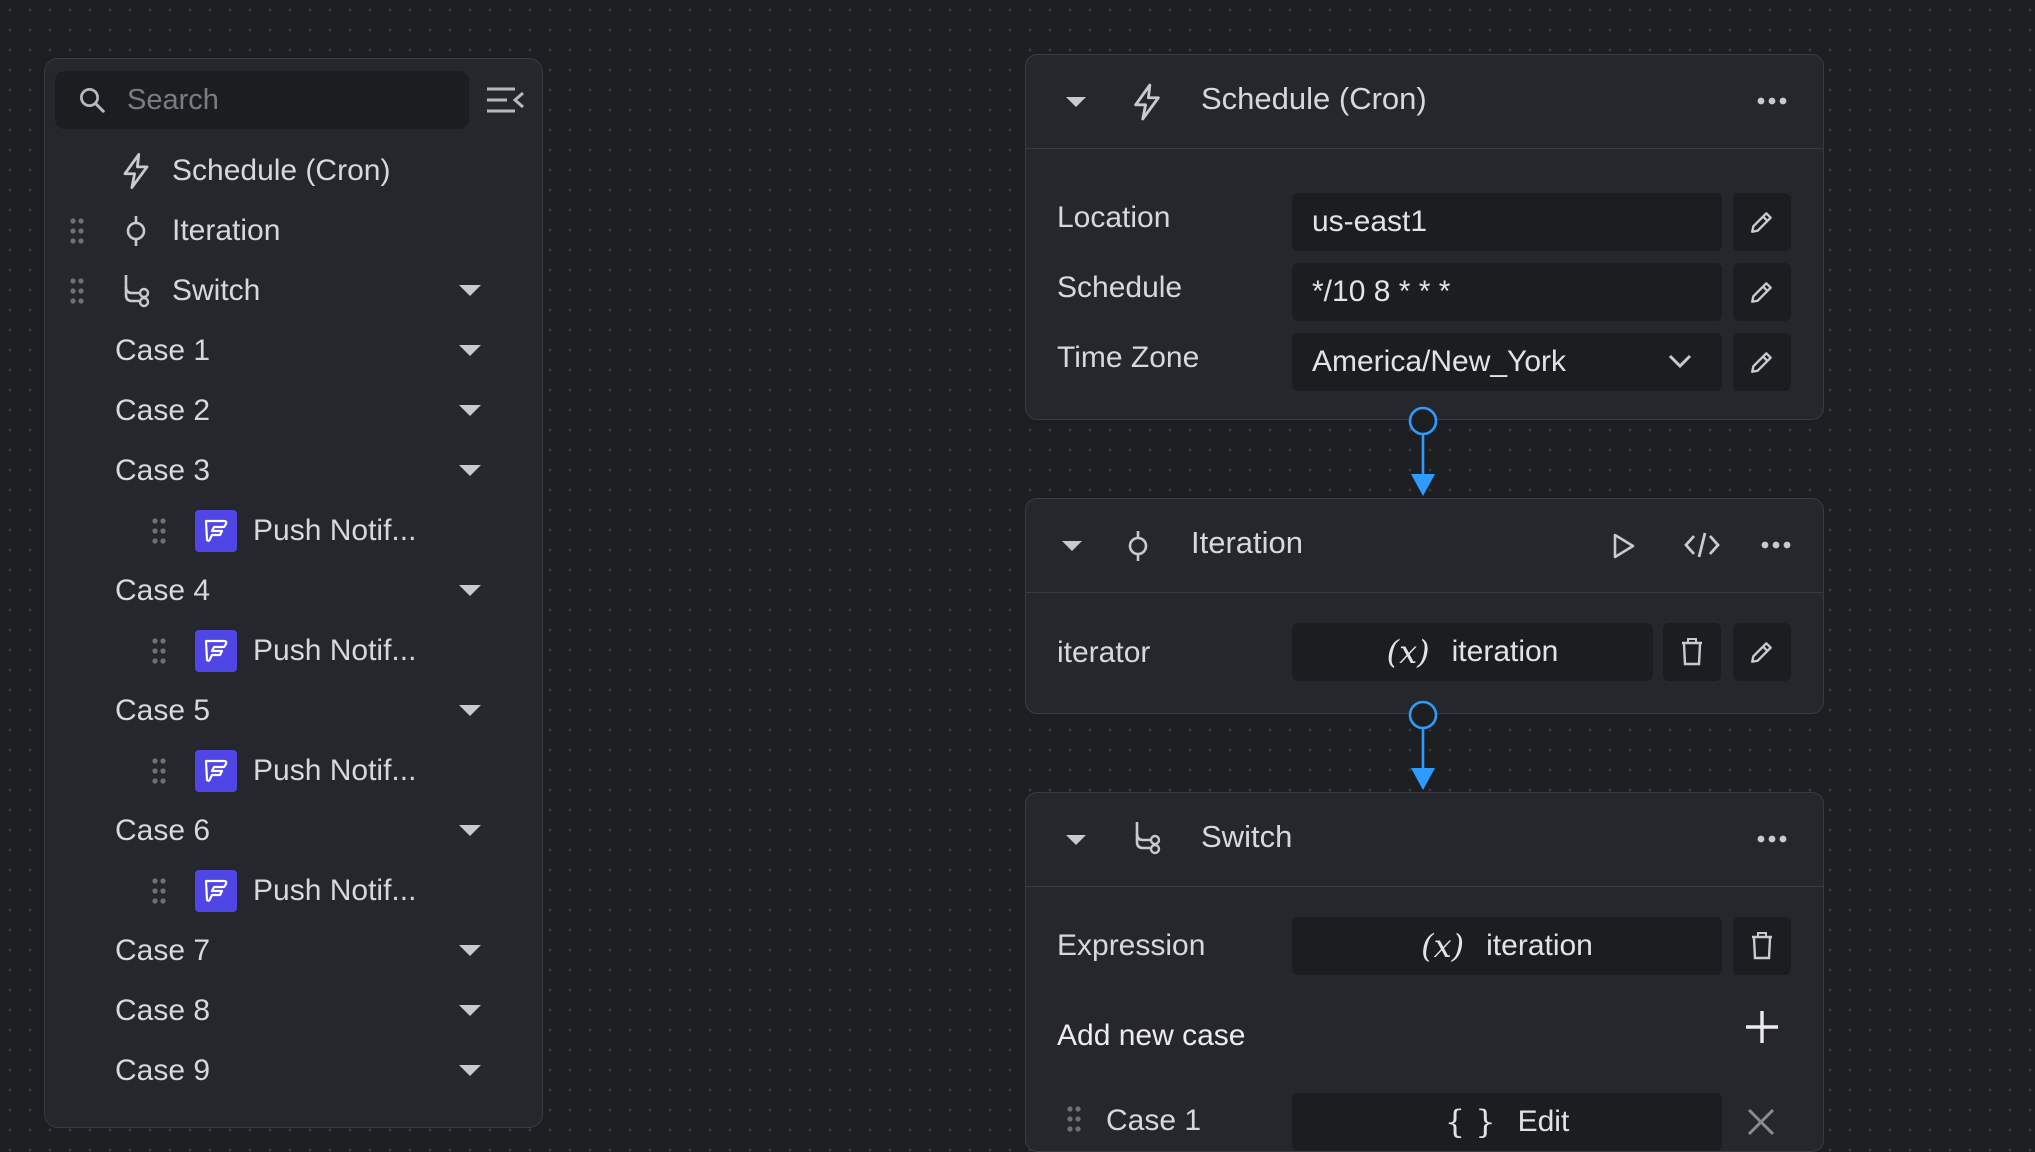  Describe the element at coordinates (293, 231) in the screenshot. I see `tree-item-iteration: Iteration` at that location.